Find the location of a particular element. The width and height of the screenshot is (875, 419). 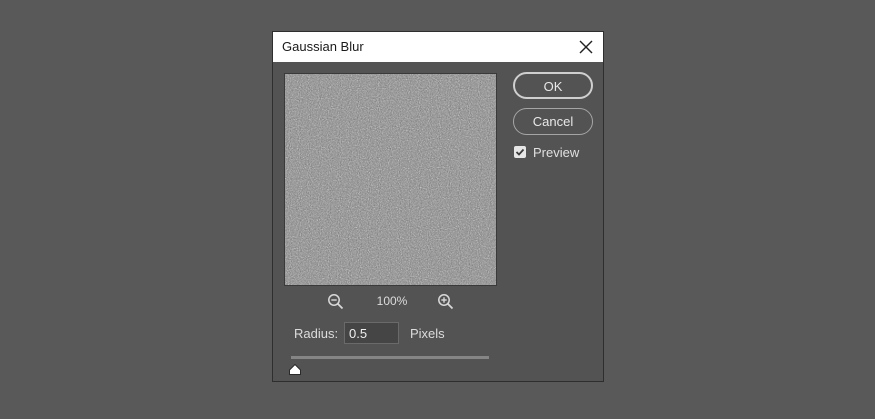

radius-slider-thumb is located at coordinates (295, 368).